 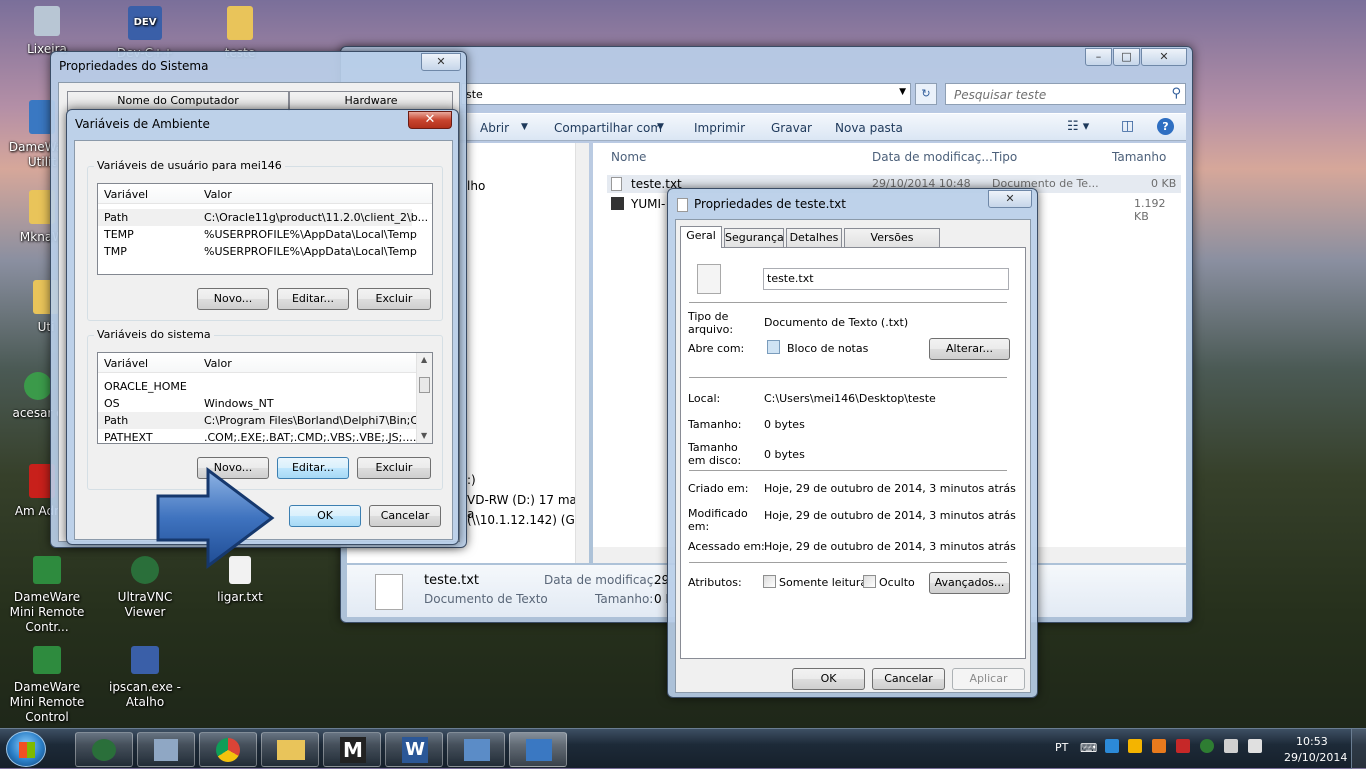 I want to click on tray-c-icon, so click(x=1207, y=746).